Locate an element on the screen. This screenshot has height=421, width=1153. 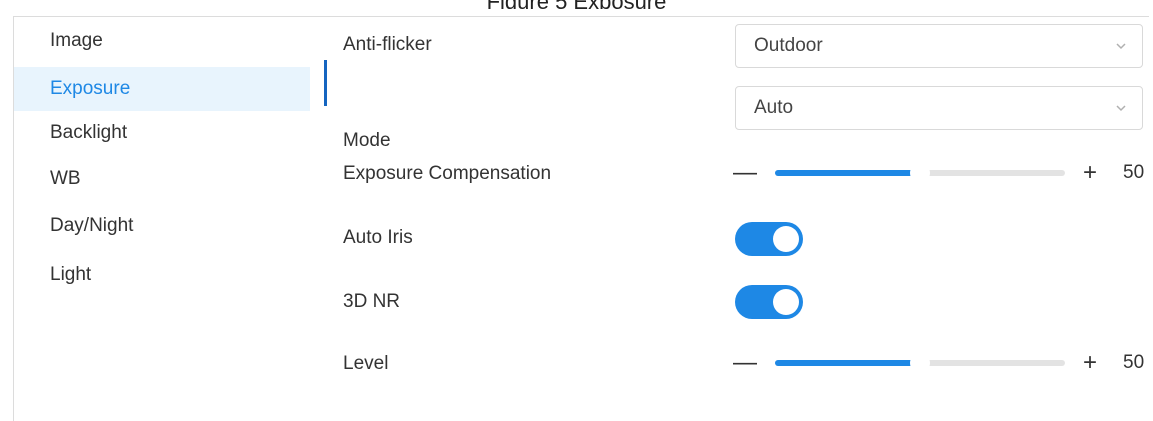
level-value: 50 is located at coordinates (1134, 362).